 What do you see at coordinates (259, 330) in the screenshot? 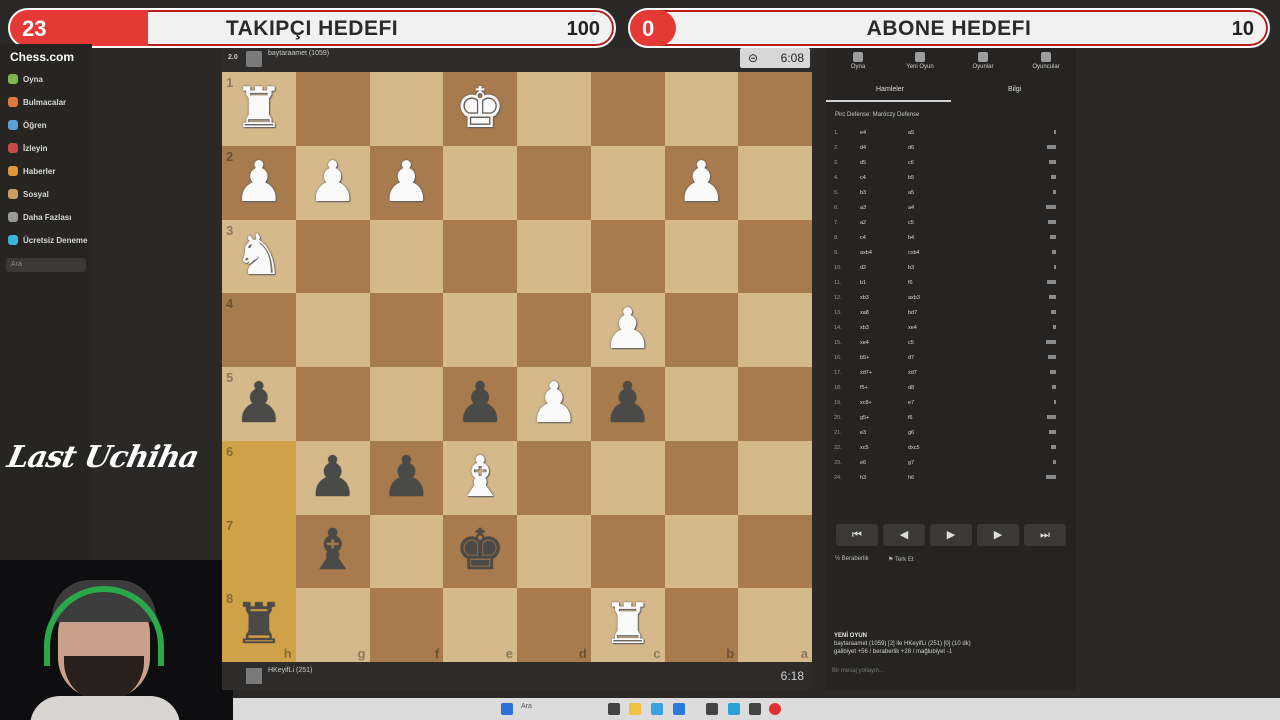
I see `square-3-0: 4` at bounding box center [259, 330].